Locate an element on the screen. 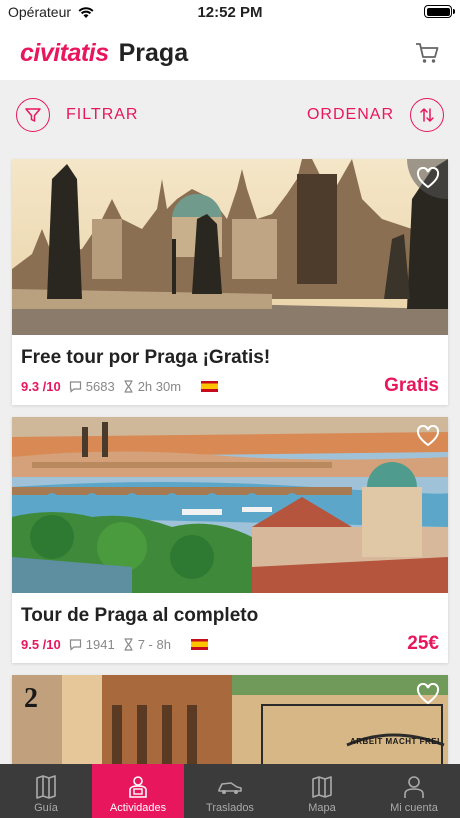 The width and height of the screenshot is (460, 818). activity-card: 2 ARBEIT MACHT FREI is located at coordinates (230, 719).